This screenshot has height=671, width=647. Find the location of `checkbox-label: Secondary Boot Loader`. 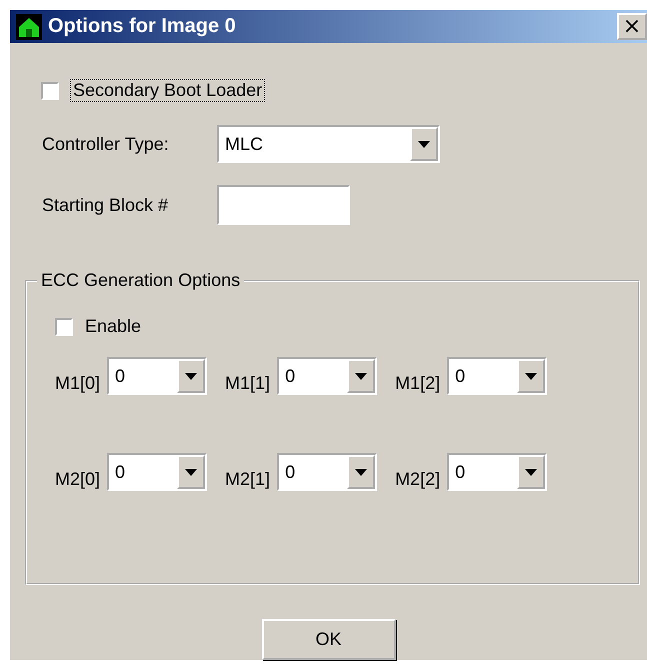

checkbox-label: Secondary Boot Loader is located at coordinates (167, 90).